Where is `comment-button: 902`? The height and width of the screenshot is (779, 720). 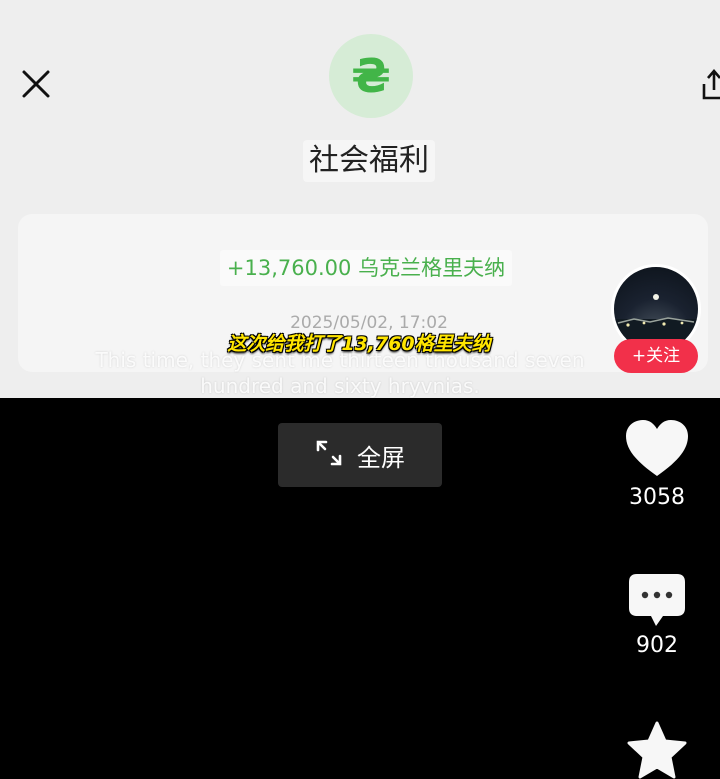 comment-button: 902 is located at coordinates (657, 616).